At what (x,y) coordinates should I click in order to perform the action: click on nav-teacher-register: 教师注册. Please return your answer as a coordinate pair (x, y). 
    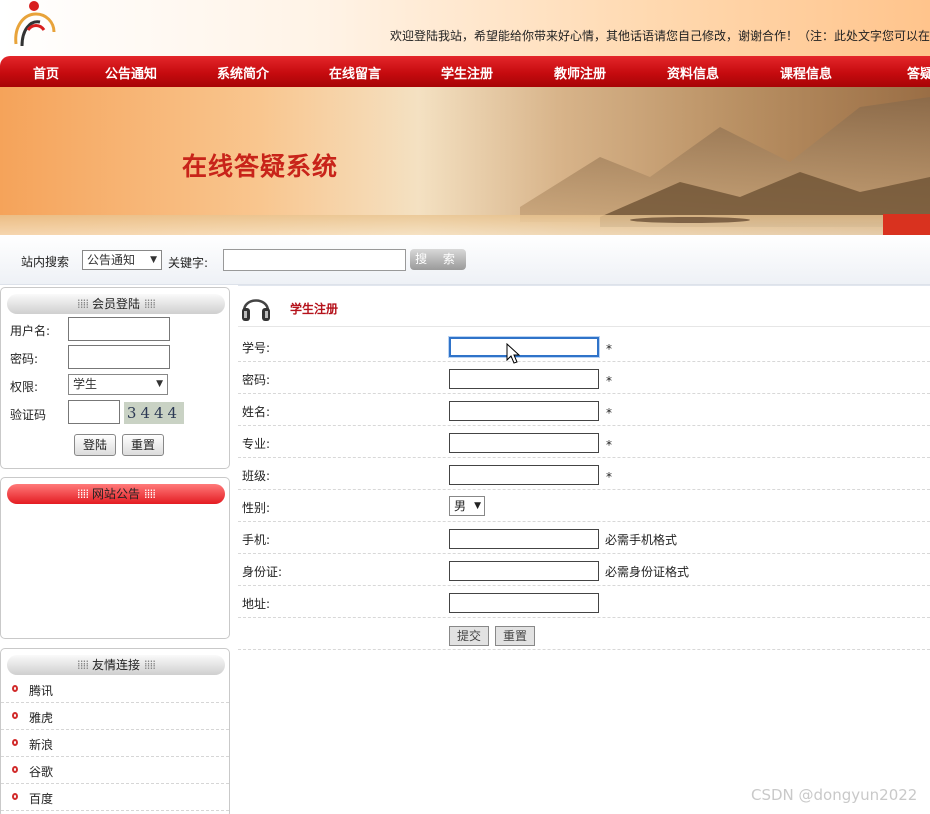
    Looking at the image, I should click on (580, 72).